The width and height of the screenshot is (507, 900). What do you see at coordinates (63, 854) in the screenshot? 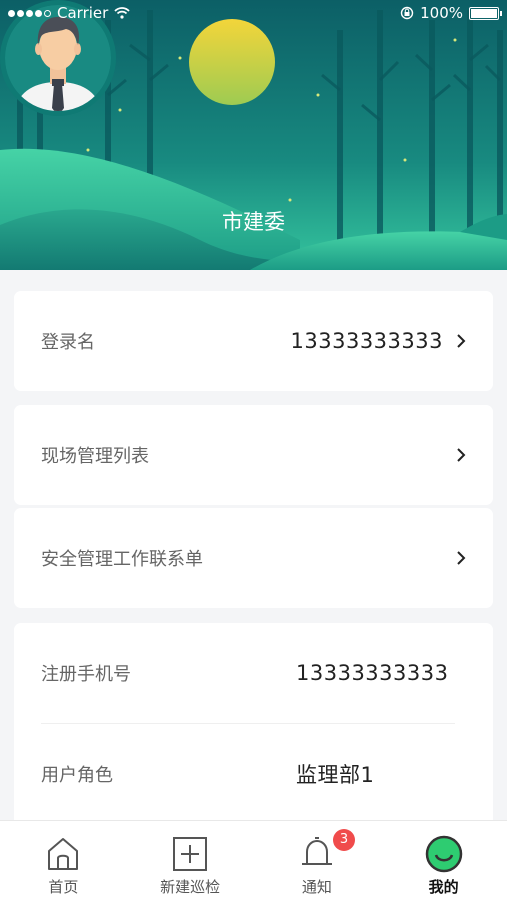
I see `home-icon` at bounding box center [63, 854].